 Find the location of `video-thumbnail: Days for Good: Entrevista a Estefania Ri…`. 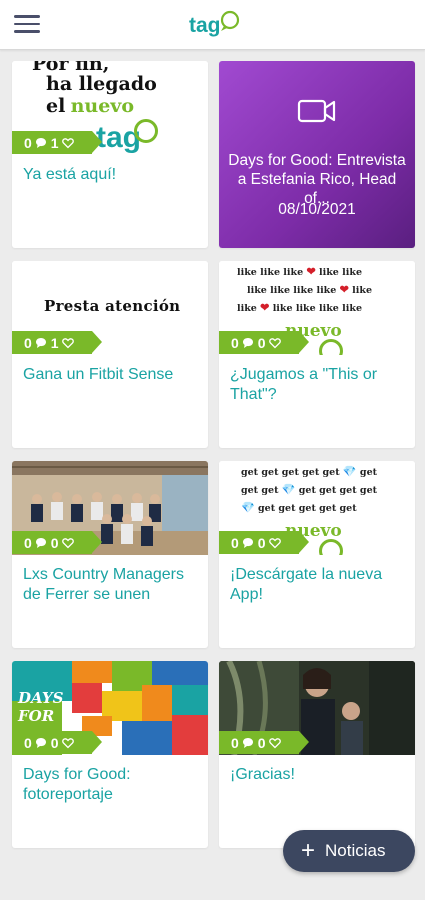

video-thumbnail: Days for Good: Entrevista a Estefania Ri… is located at coordinates (317, 154).